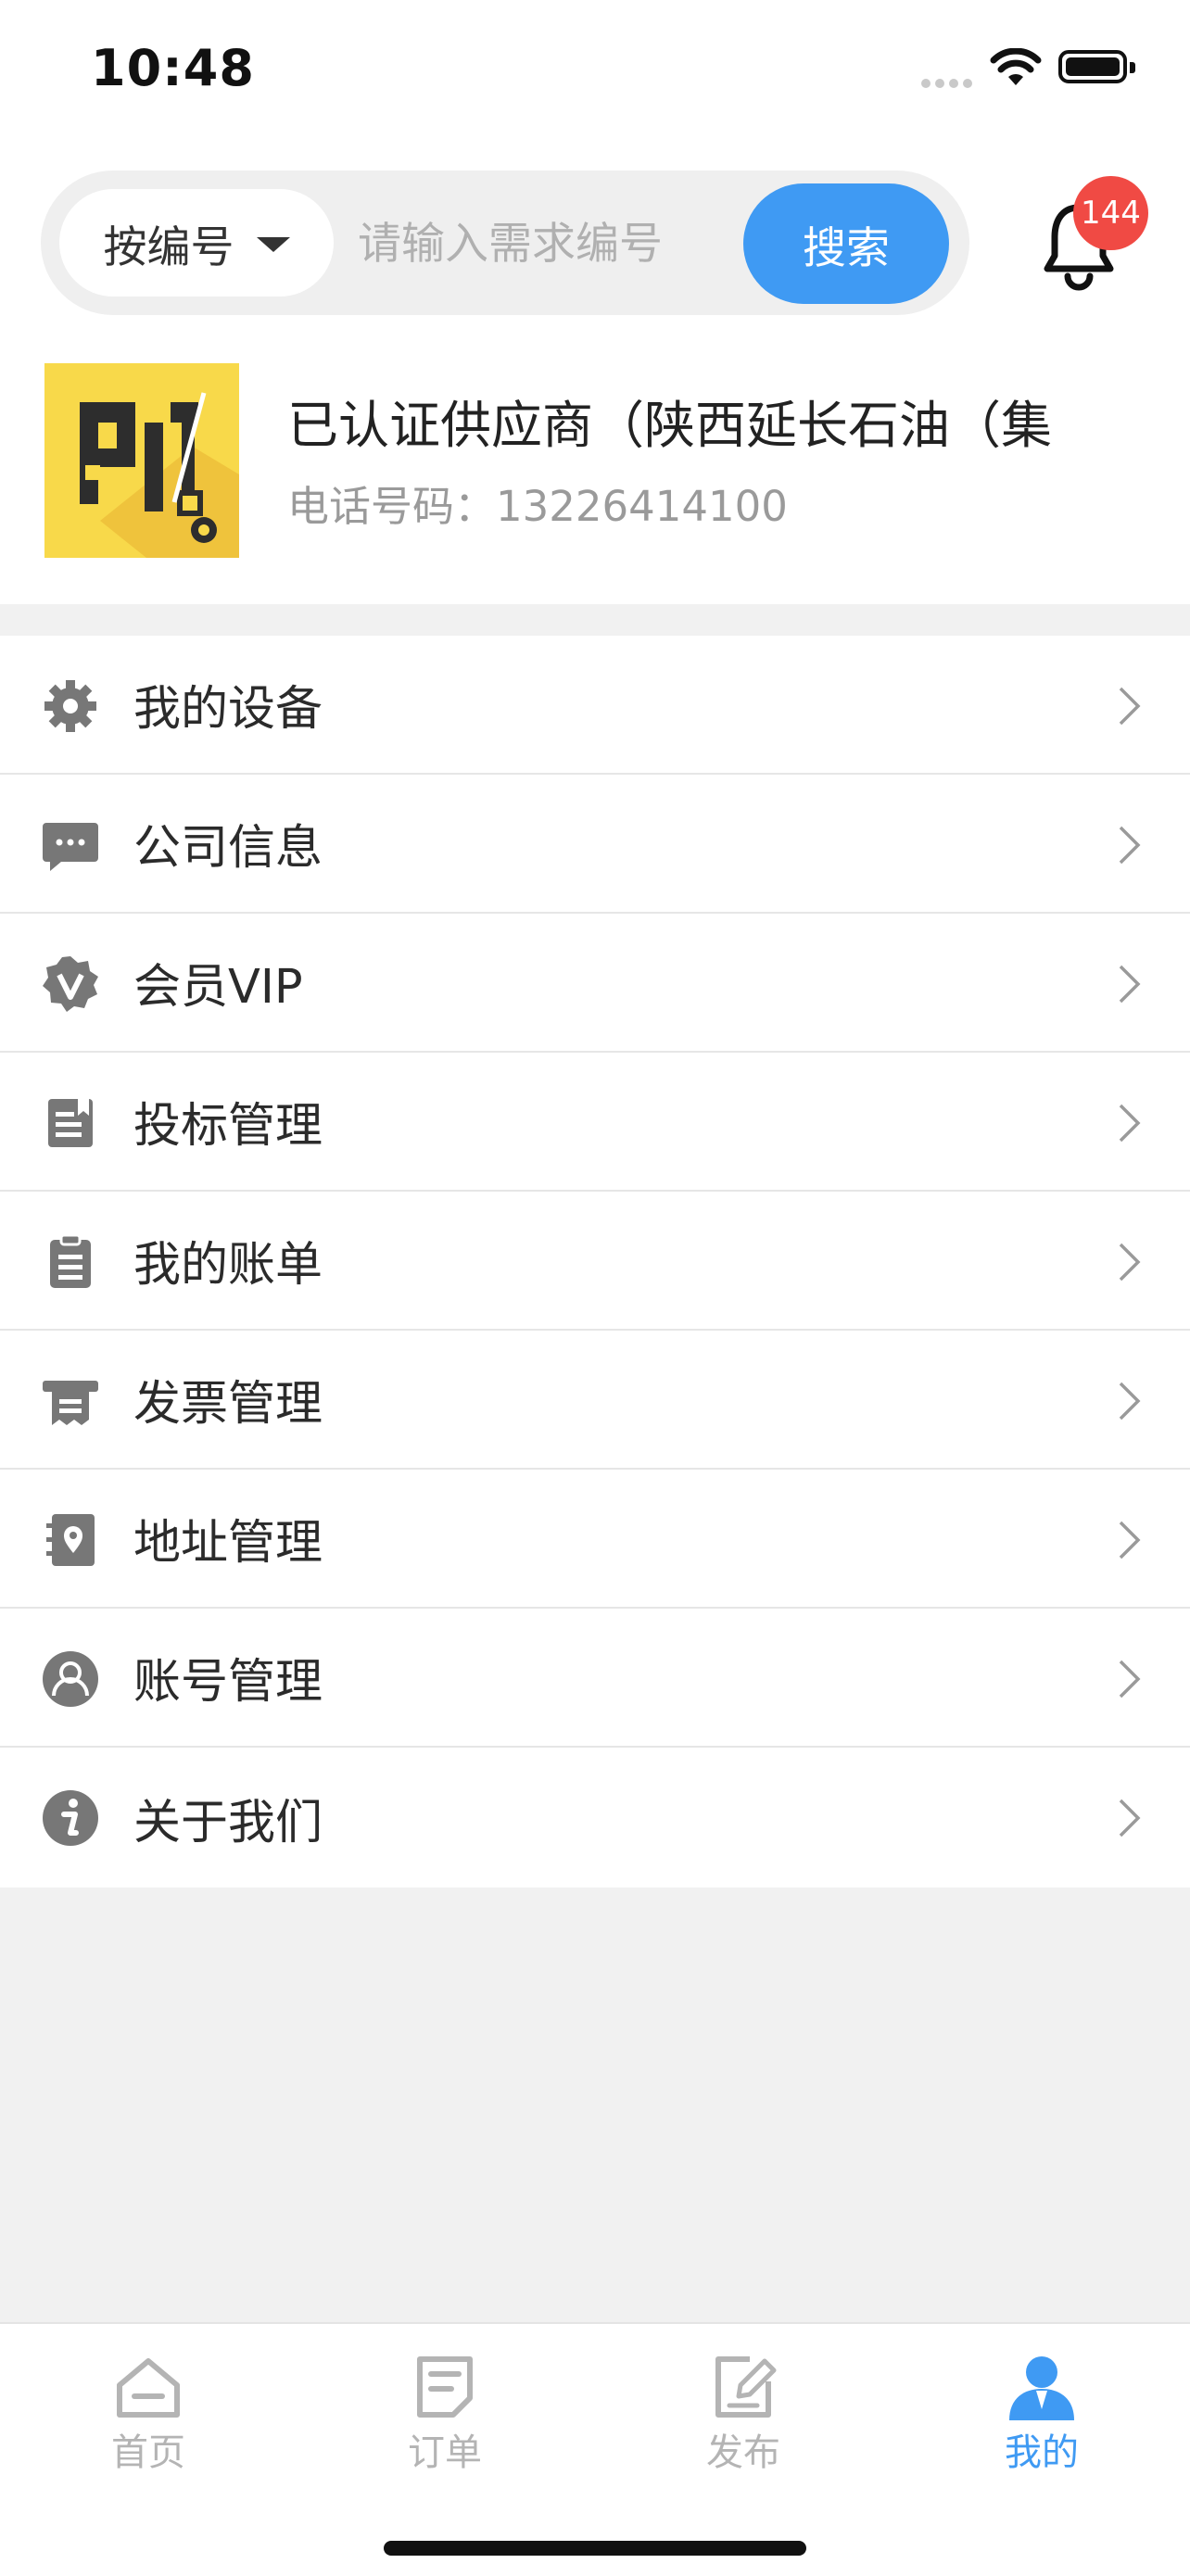 This screenshot has width=1190, height=2576. What do you see at coordinates (595, 845) in the screenshot?
I see `menu-item-company-info: 公司信息` at bounding box center [595, 845].